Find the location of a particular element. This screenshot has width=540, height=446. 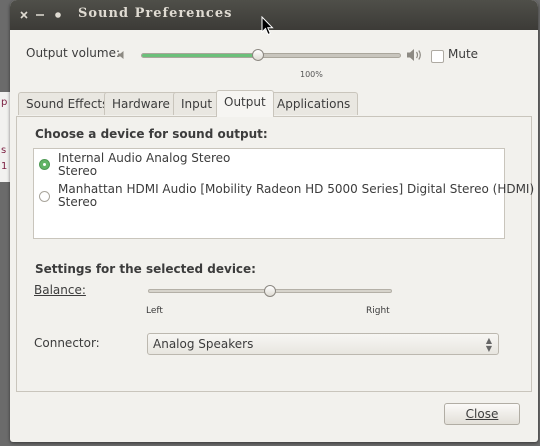

close-button-label: Close is located at coordinates (482, 414).